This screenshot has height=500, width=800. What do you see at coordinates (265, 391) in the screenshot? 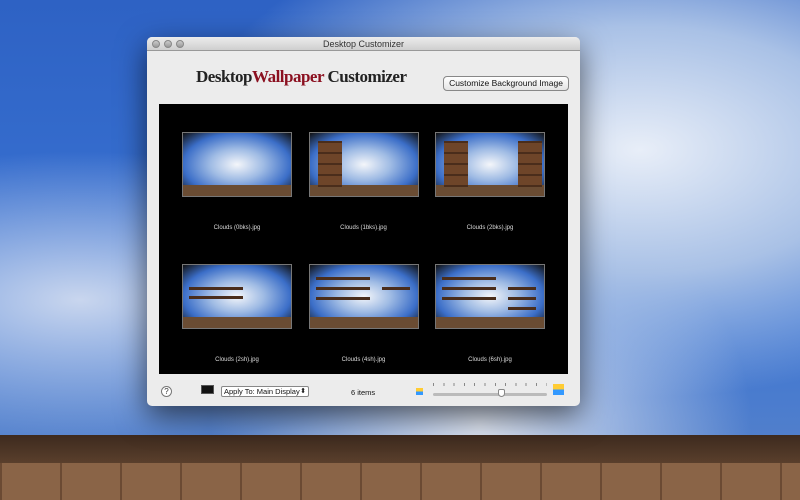
I see `apply-to-select: Apply To: Main Display` at bounding box center [265, 391].